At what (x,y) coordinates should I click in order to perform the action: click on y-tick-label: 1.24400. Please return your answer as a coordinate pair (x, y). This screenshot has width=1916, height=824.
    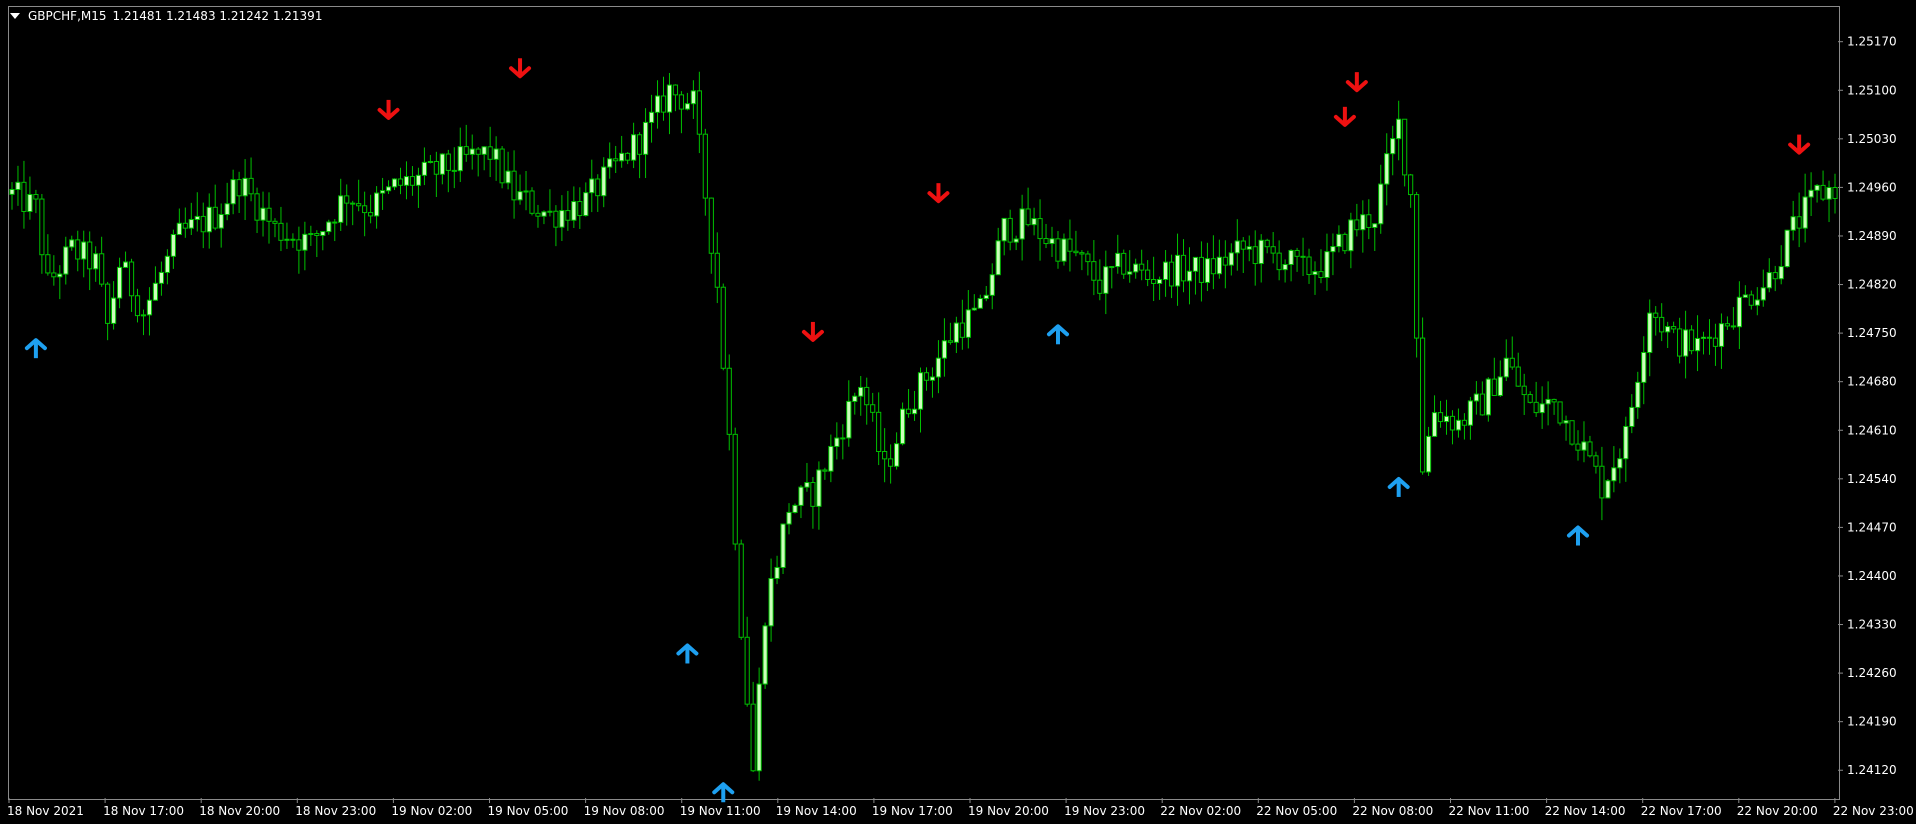
    Looking at the image, I should click on (1872, 576).